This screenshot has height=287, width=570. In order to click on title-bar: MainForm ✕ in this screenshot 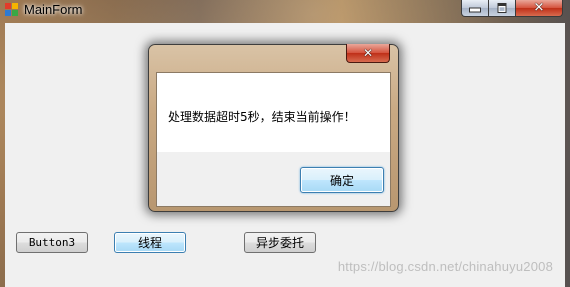, I will do `click(285, 11)`.